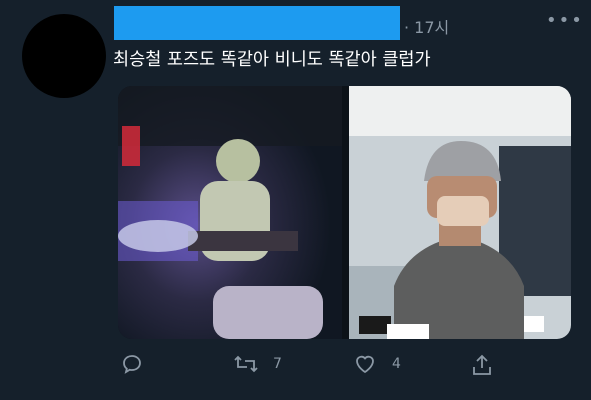  I want to click on redacted-username, so click(257, 23).